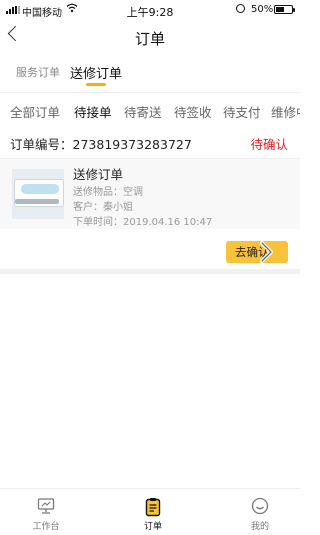 The height and width of the screenshot is (535, 320). Describe the element at coordinates (240, 8) in the screenshot. I see `alarm-icon` at that location.